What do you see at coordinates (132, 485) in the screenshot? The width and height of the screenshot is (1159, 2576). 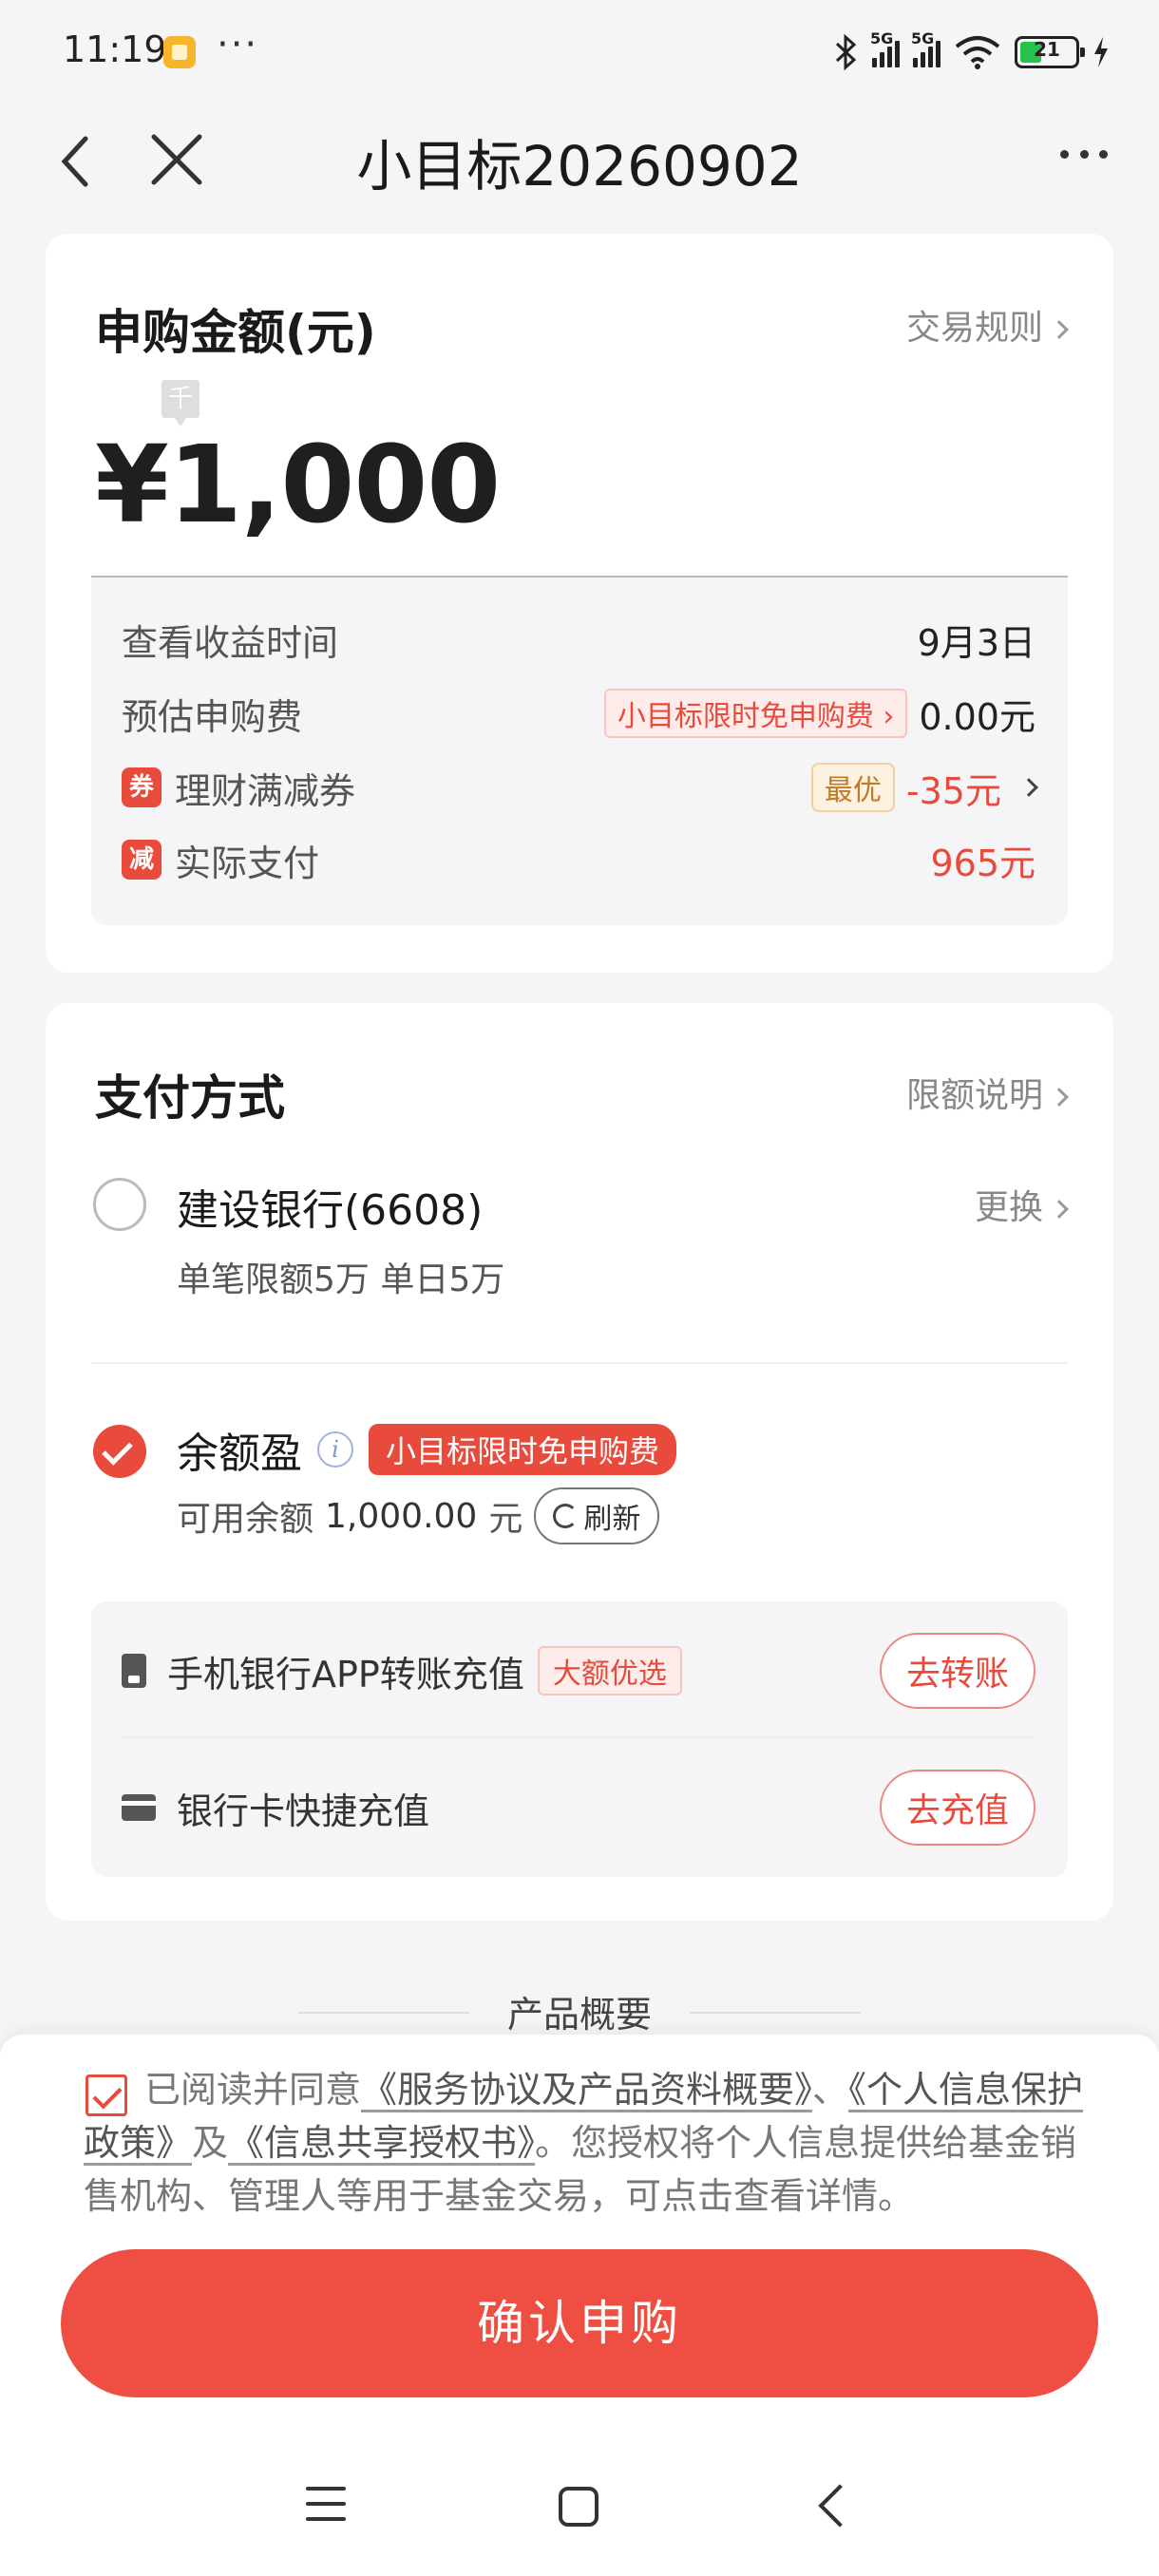 I see `currency-symbol: ¥` at bounding box center [132, 485].